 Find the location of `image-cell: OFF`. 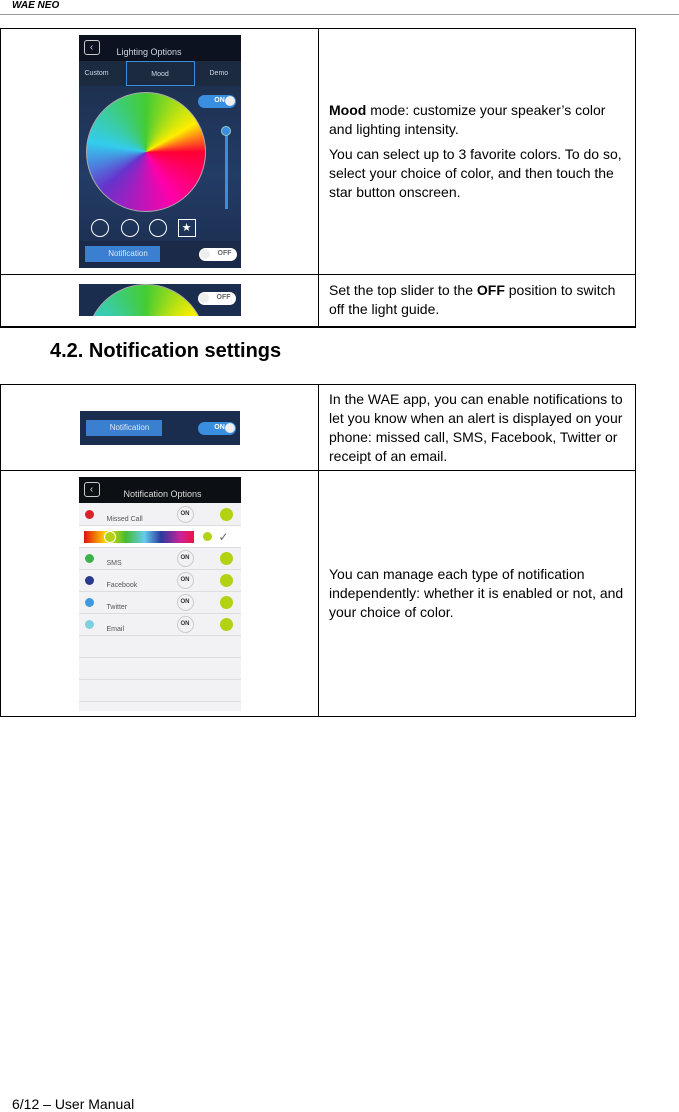

image-cell: OFF is located at coordinates (159, 300).